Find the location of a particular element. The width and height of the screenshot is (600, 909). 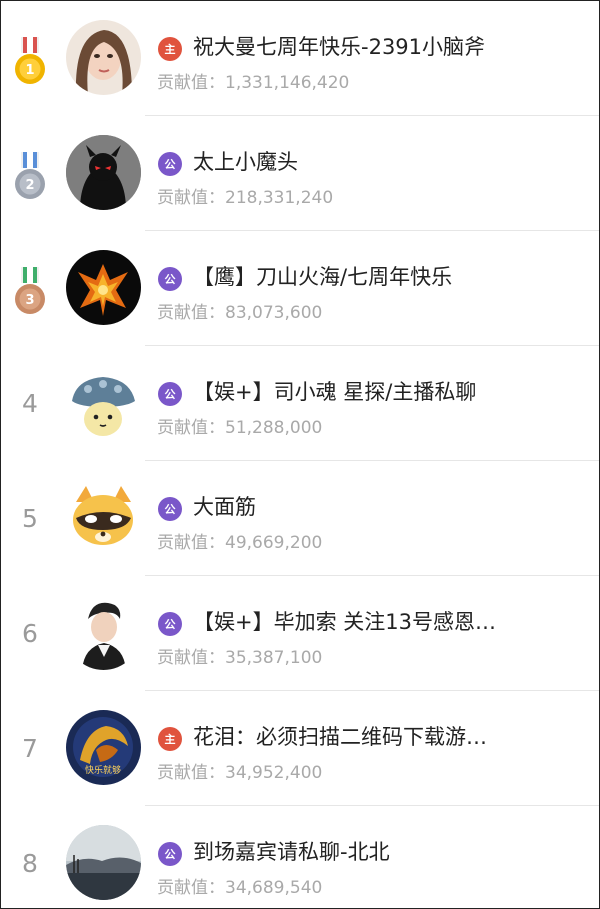

contribution-score: 贡献值：51,288,000 is located at coordinates (239, 425).